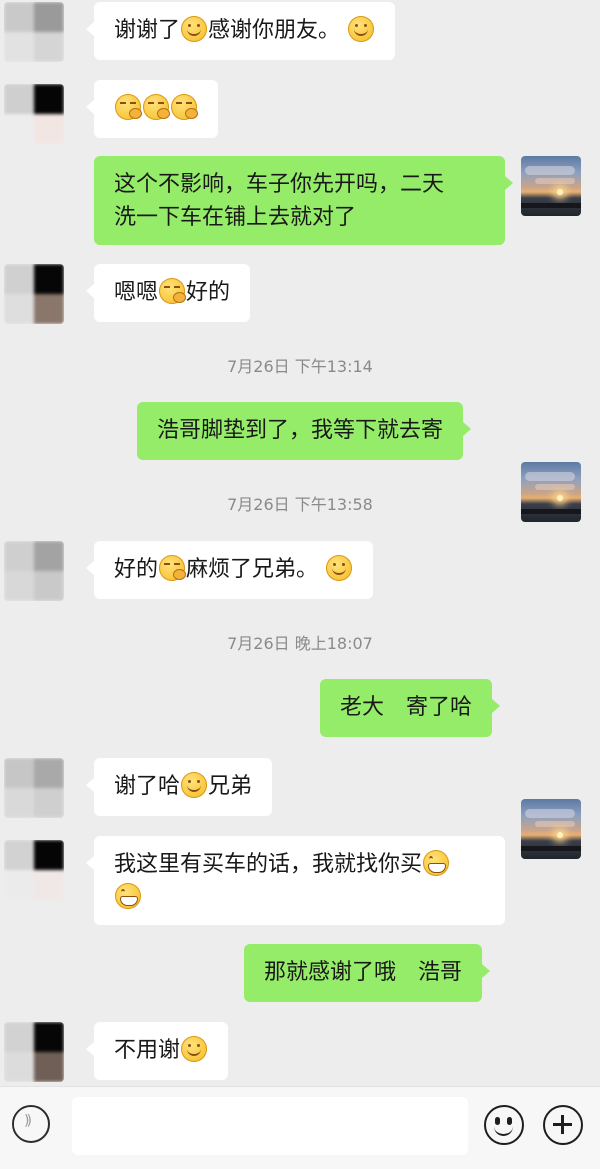 This screenshot has height=1169, width=600. Describe the element at coordinates (31, 1124) in the screenshot. I see `voice-input-icon` at that location.